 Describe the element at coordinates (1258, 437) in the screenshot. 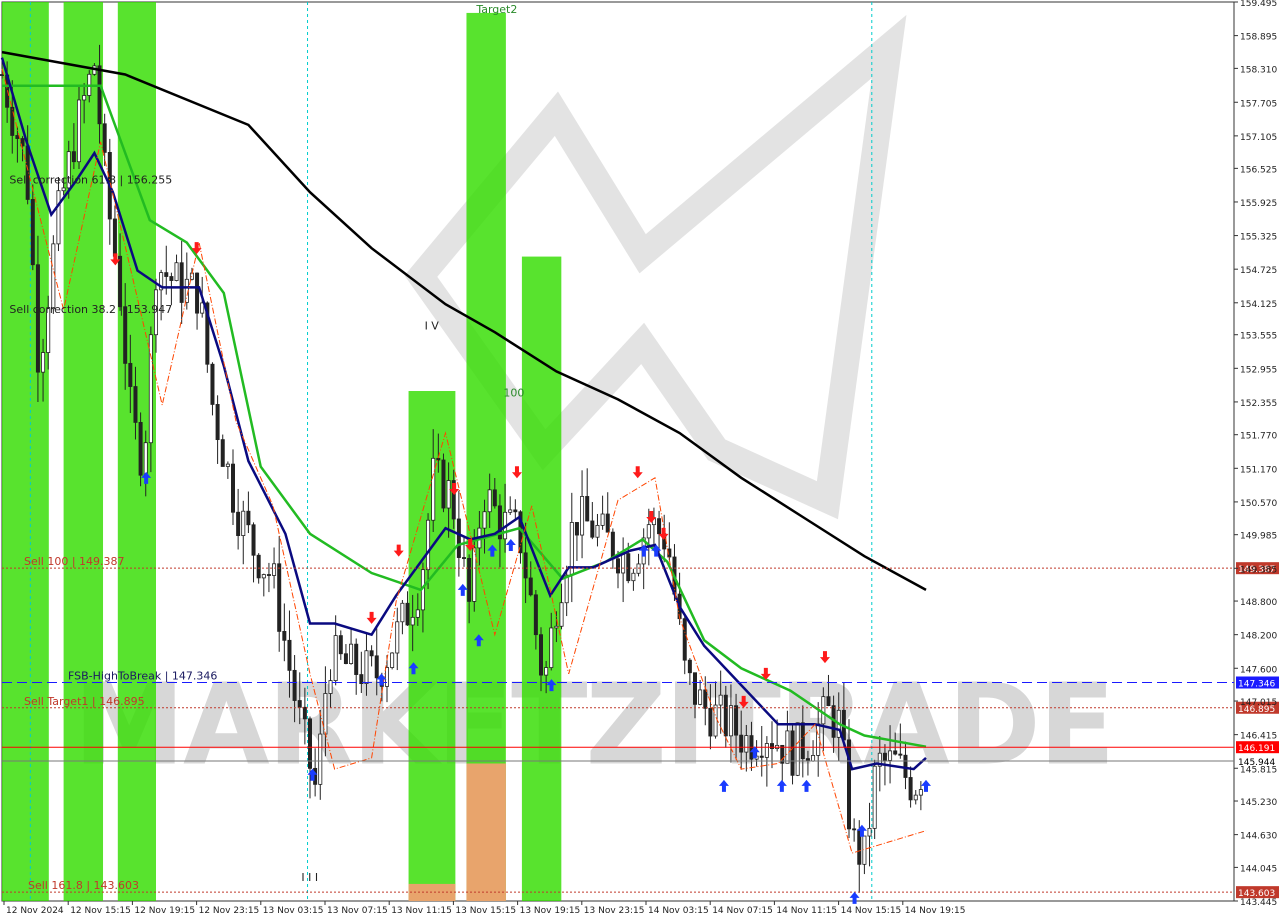

I see `y-tick-label: 151.770` at that location.